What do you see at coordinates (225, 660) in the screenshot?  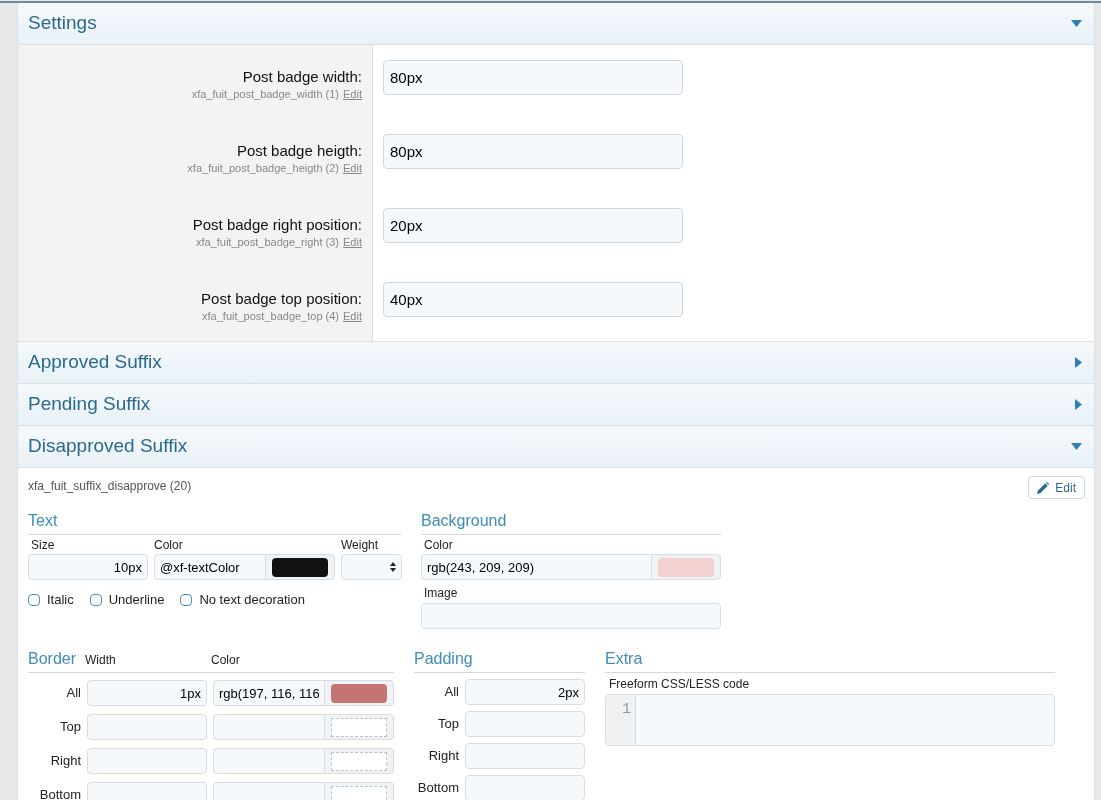 I see `column-label: Color` at bounding box center [225, 660].